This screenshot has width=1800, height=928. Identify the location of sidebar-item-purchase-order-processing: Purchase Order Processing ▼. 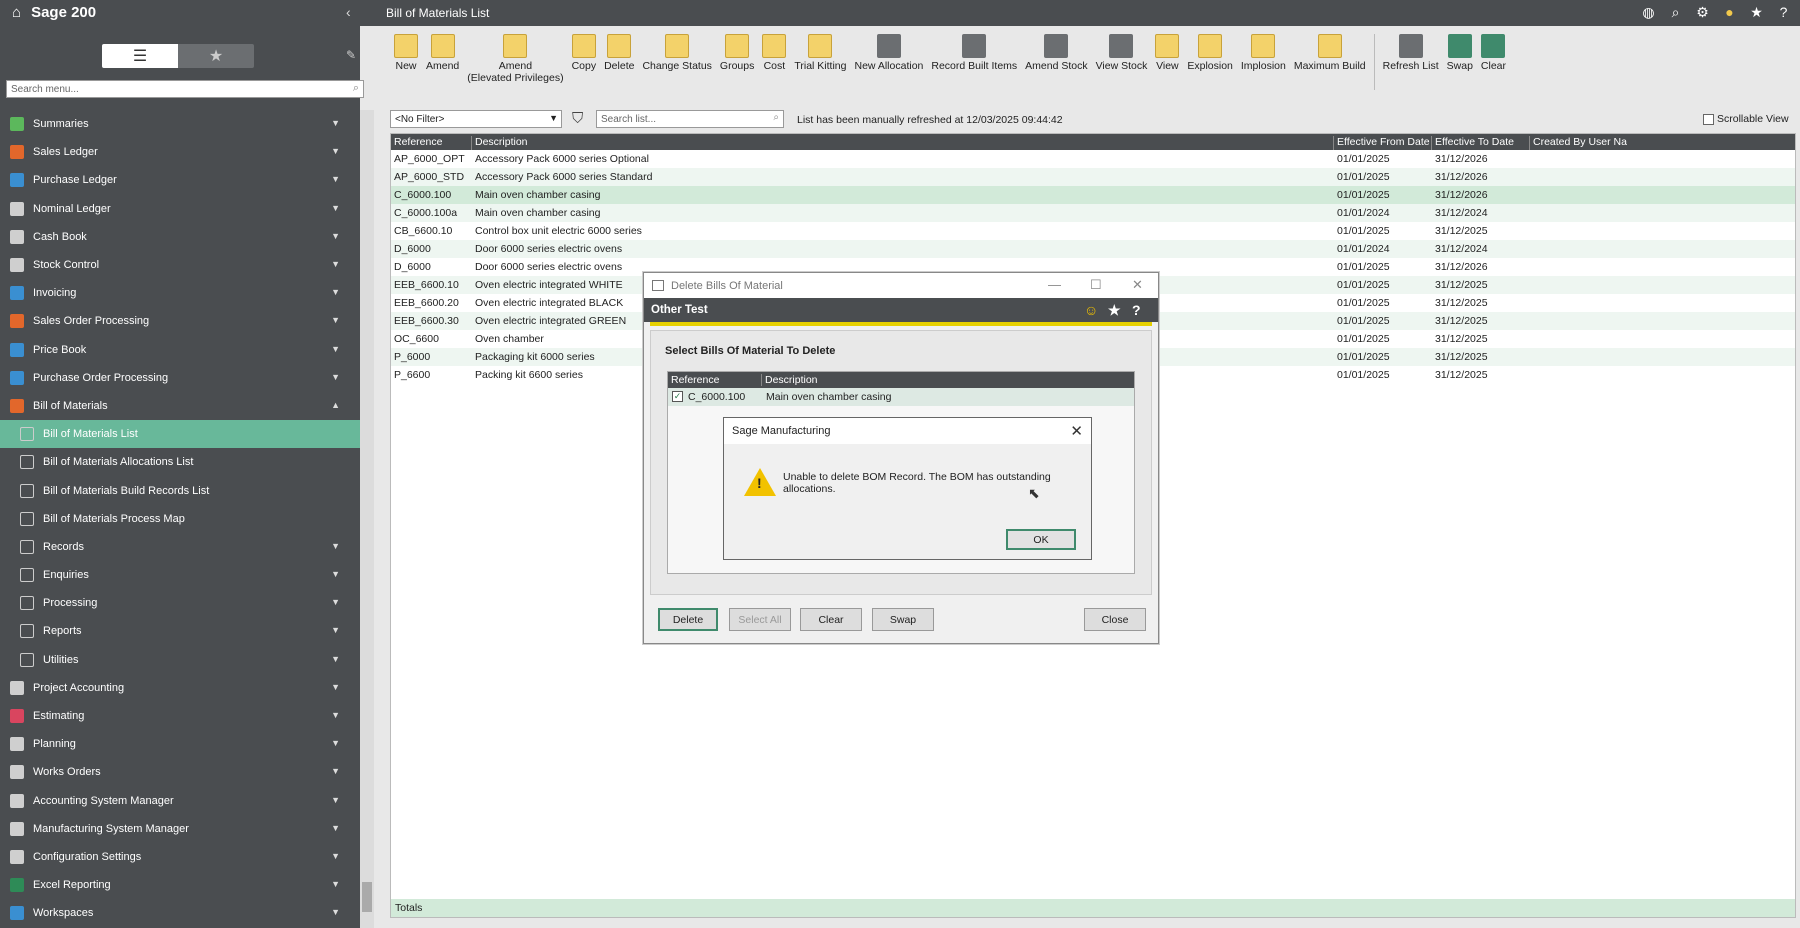
(180, 378).